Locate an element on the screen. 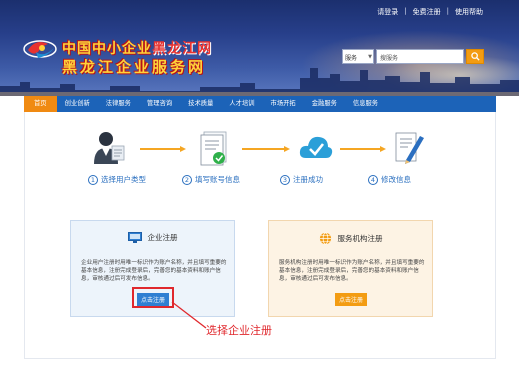  card-title: 企业注册 is located at coordinates (162, 237).